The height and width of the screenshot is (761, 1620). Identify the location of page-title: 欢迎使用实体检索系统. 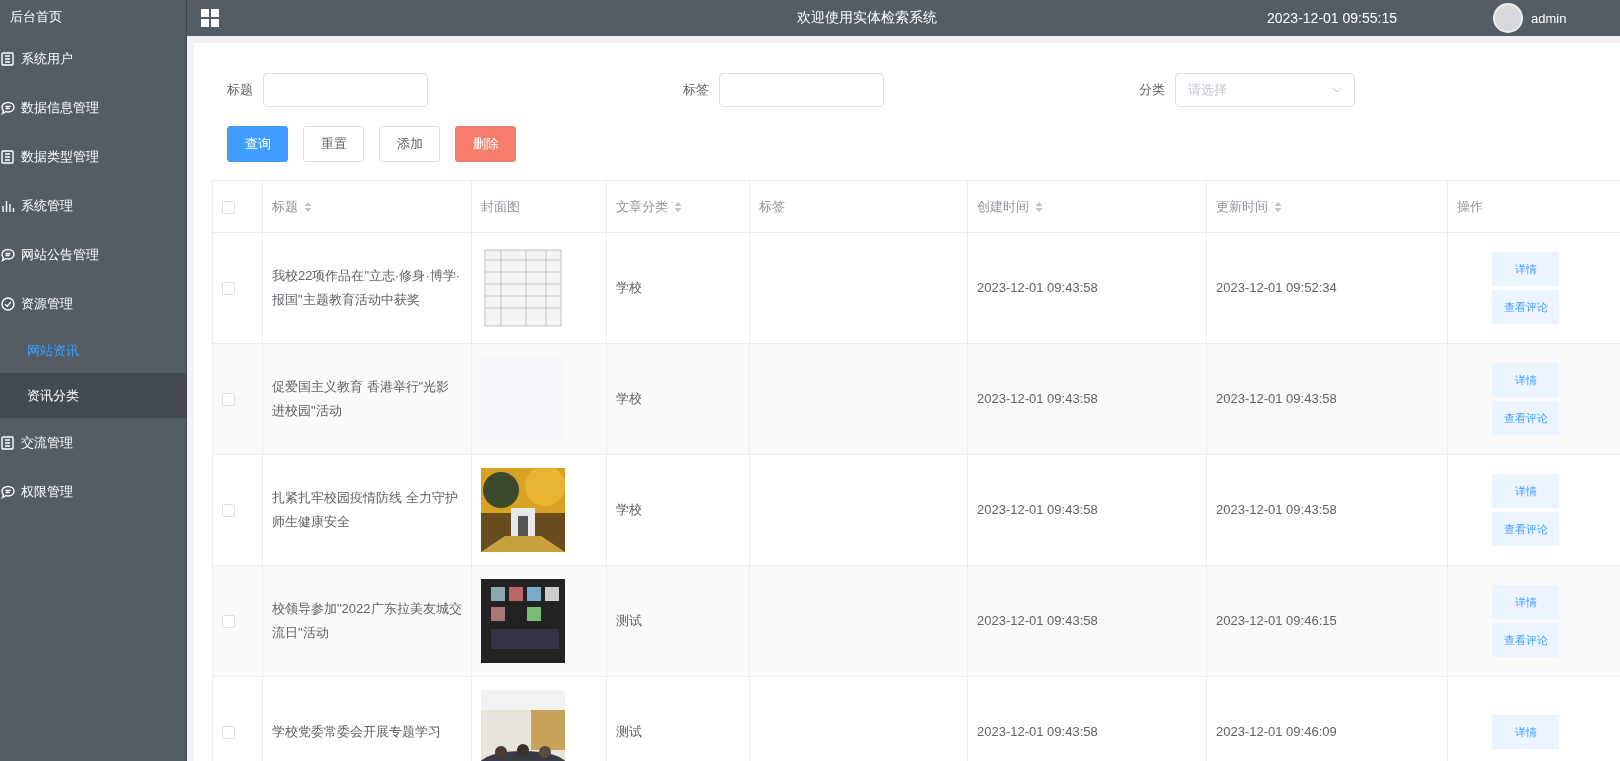
(867, 18).